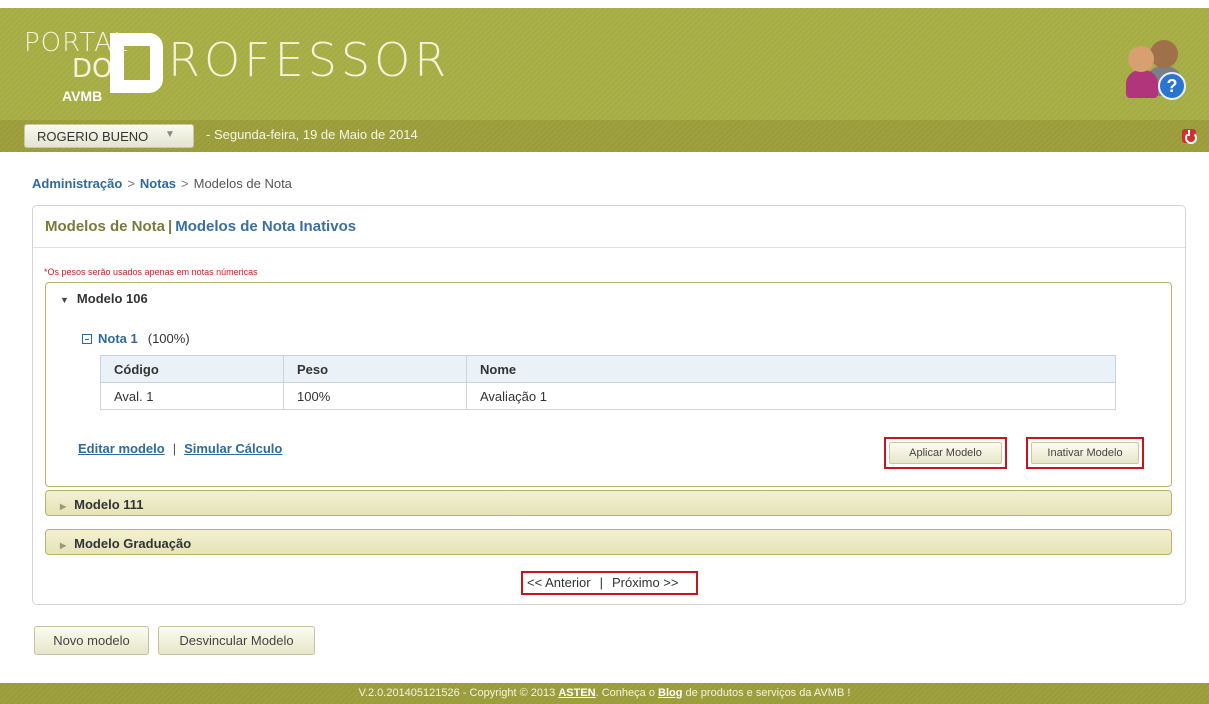  What do you see at coordinates (670, 693) in the screenshot?
I see `blog-link: Blog` at bounding box center [670, 693].